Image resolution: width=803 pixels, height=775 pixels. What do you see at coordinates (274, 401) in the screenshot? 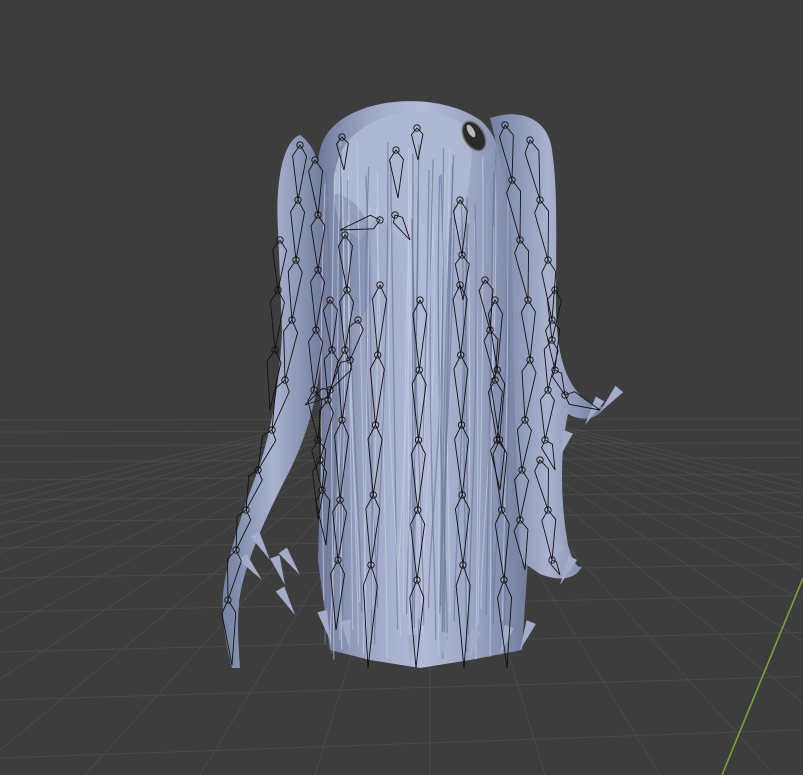
I see `hair-left-tail` at bounding box center [274, 401].